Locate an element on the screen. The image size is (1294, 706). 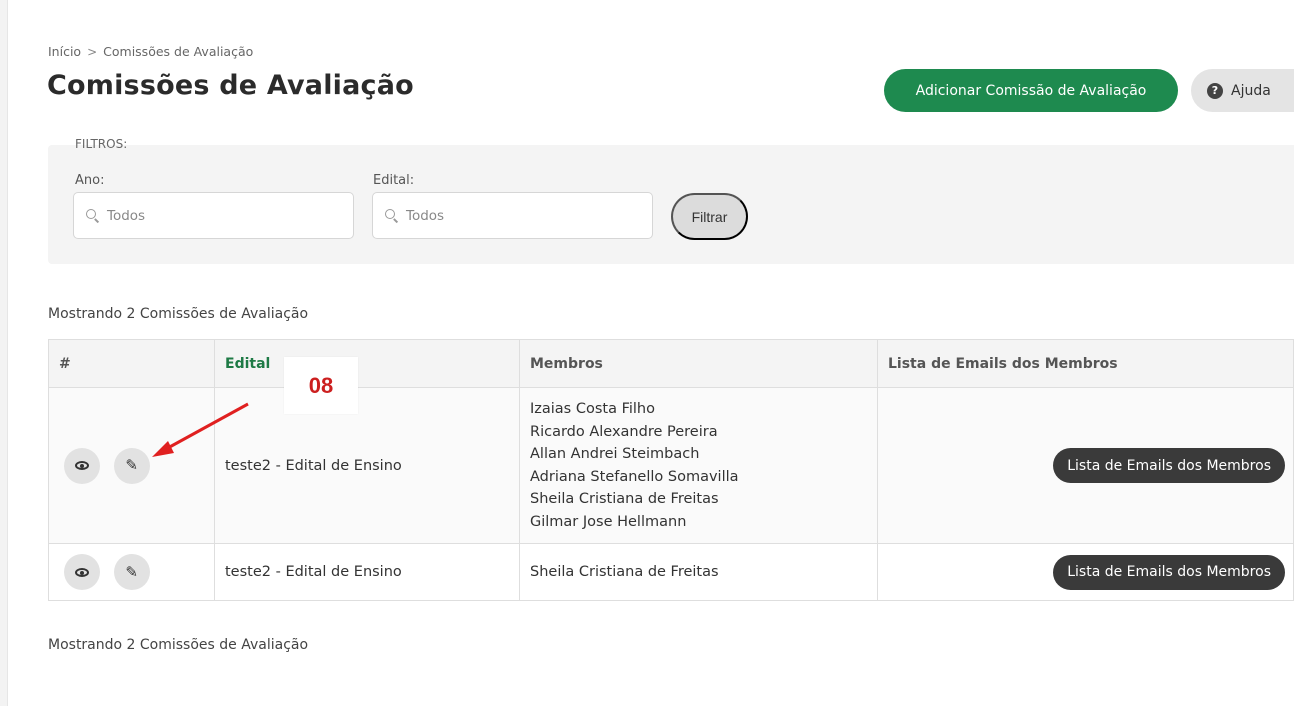
help-label: Ajuda is located at coordinates (1251, 90).